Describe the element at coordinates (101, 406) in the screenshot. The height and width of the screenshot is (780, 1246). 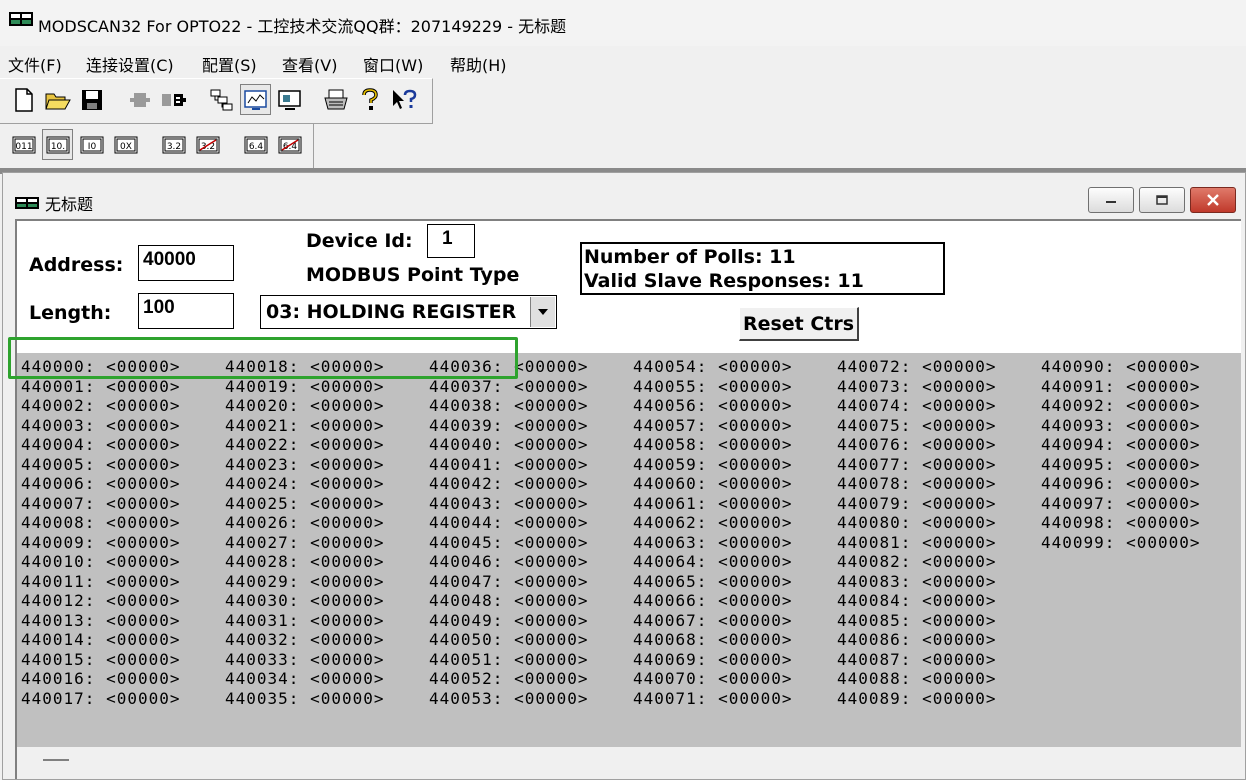
I see `register-row: 440002: <00000>` at that location.